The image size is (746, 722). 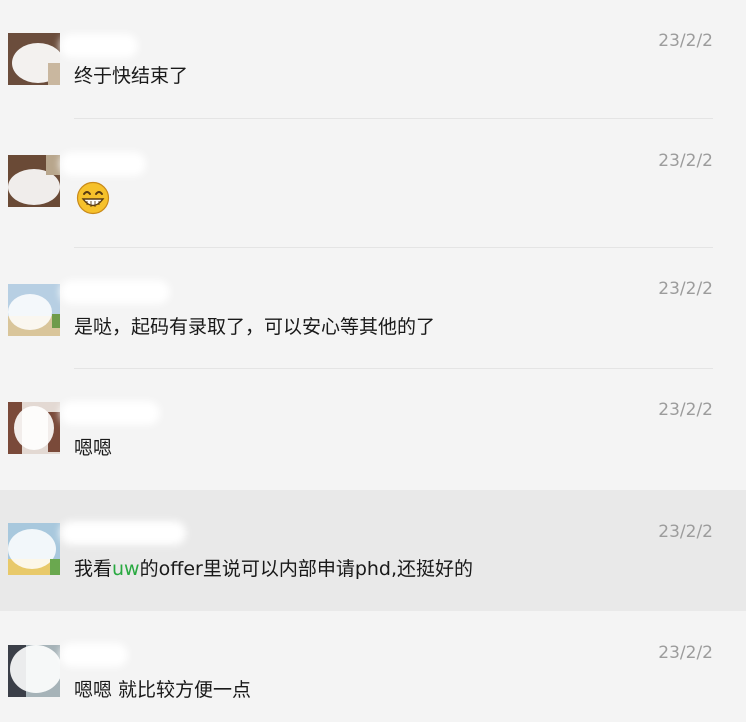 What do you see at coordinates (126, 569) in the screenshot?
I see `highlighted-keyword: uw` at bounding box center [126, 569].